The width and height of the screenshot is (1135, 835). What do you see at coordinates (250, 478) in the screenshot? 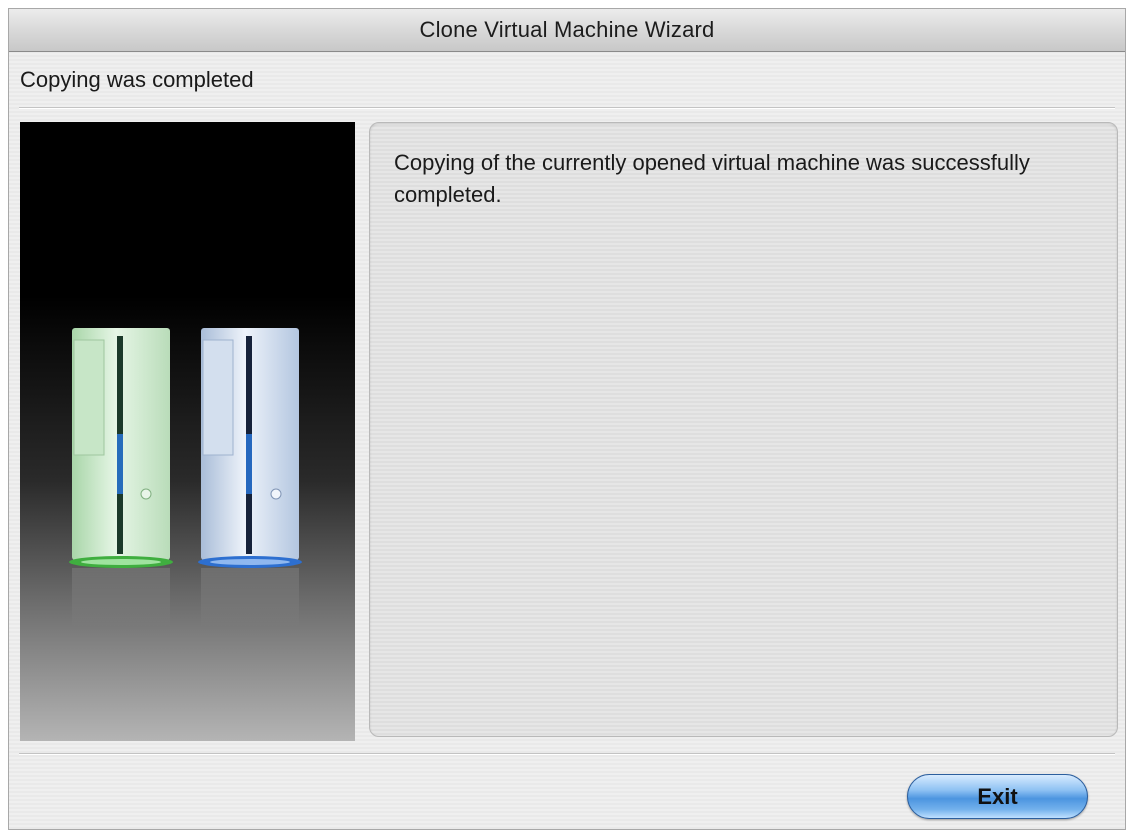
I see `blue-tower-icon` at bounding box center [250, 478].